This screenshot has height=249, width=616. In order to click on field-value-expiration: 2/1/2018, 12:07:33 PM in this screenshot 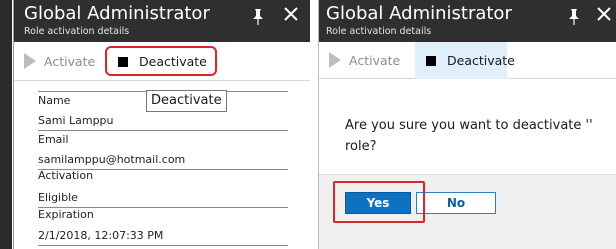, I will do `click(101, 235)`.